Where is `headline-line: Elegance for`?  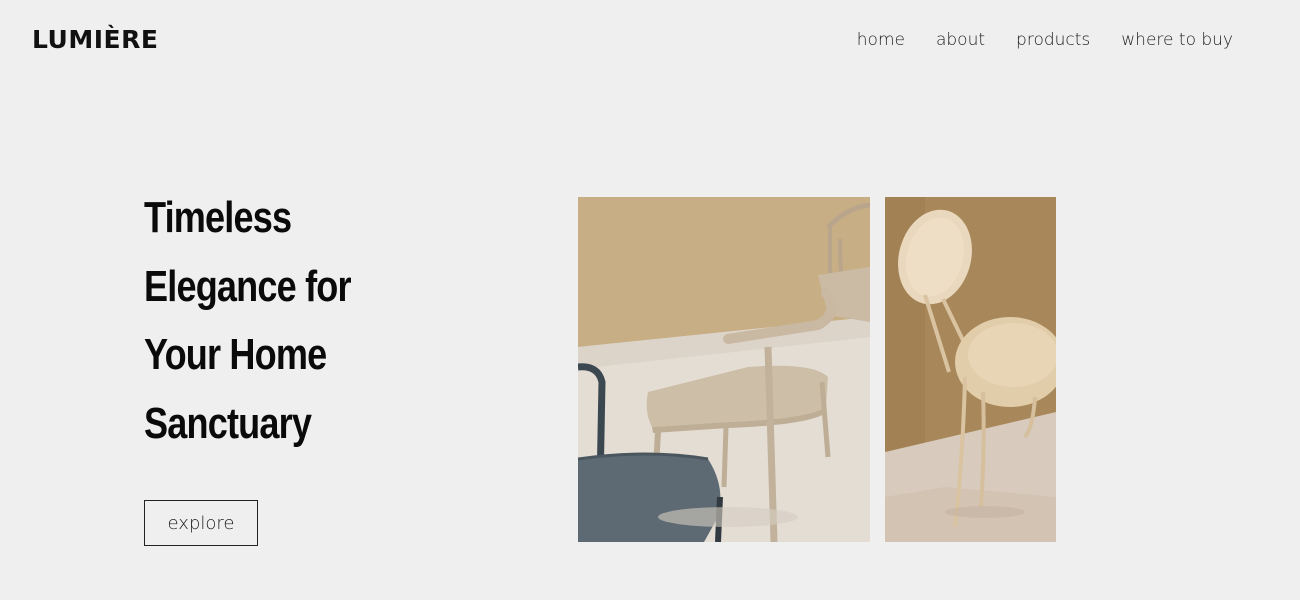 headline-line: Elegance for is located at coordinates (248, 286).